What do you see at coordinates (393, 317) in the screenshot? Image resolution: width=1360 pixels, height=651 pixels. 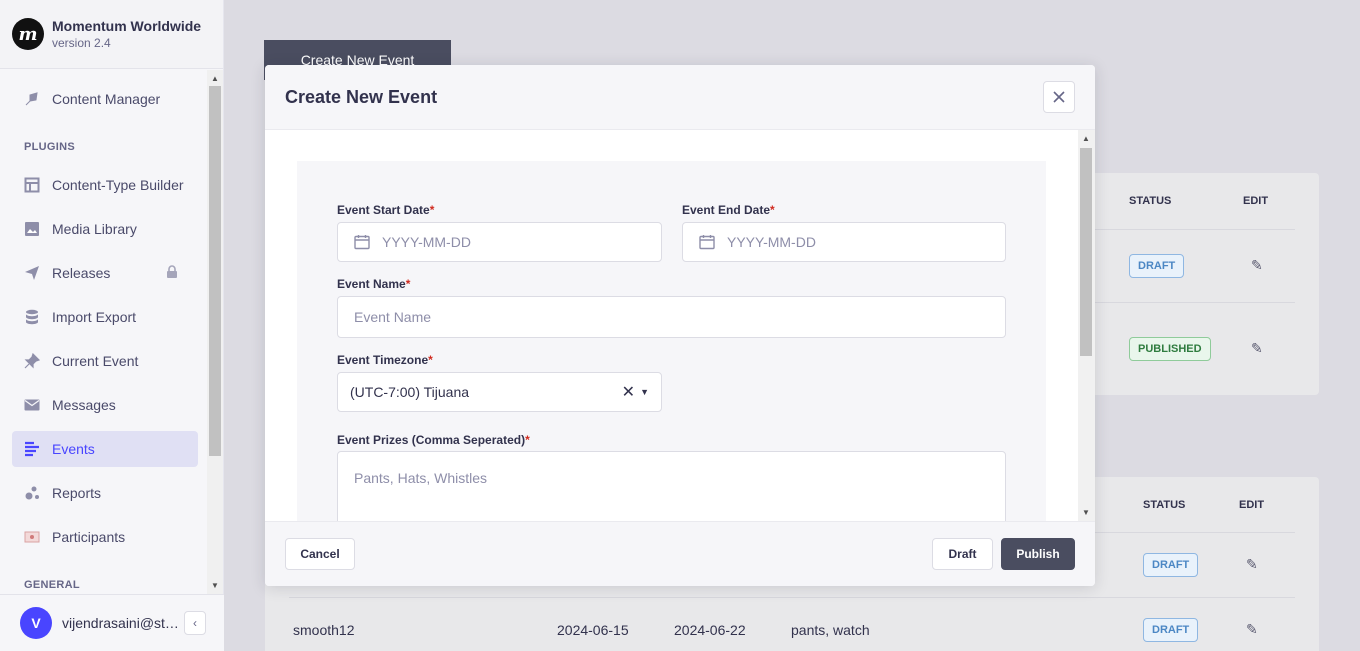 I see `event-name-placeholder: Event Name` at bounding box center [393, 317].